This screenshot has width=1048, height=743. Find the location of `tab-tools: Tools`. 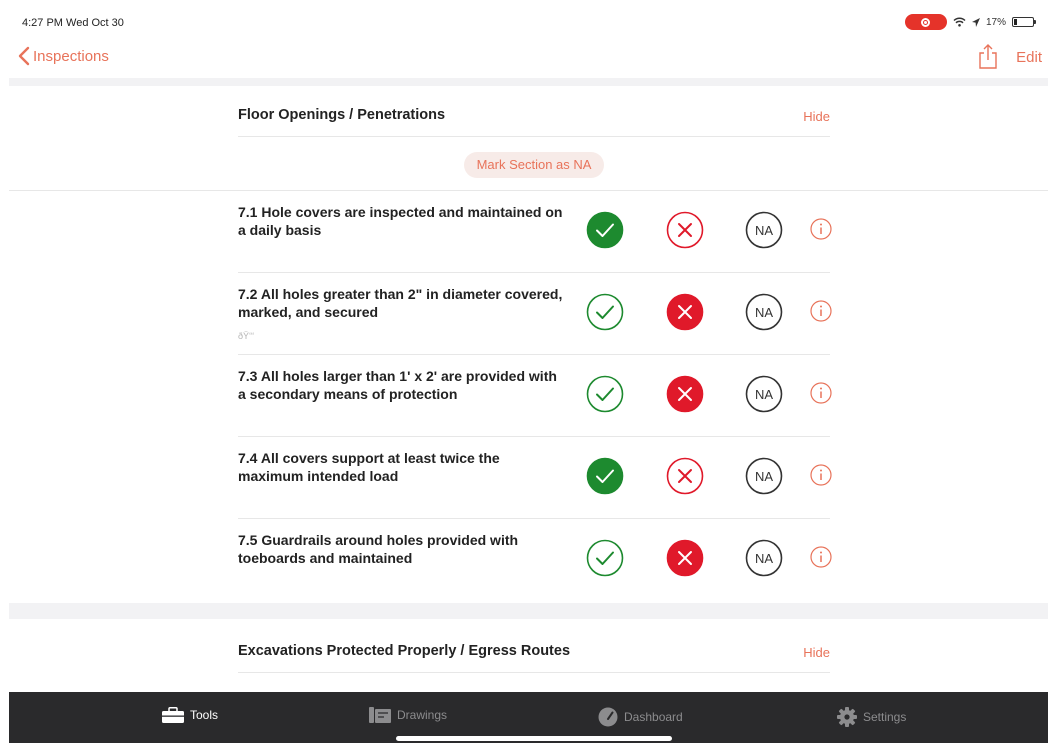

tab-tools: Tools is located at coordinates (190, 715).